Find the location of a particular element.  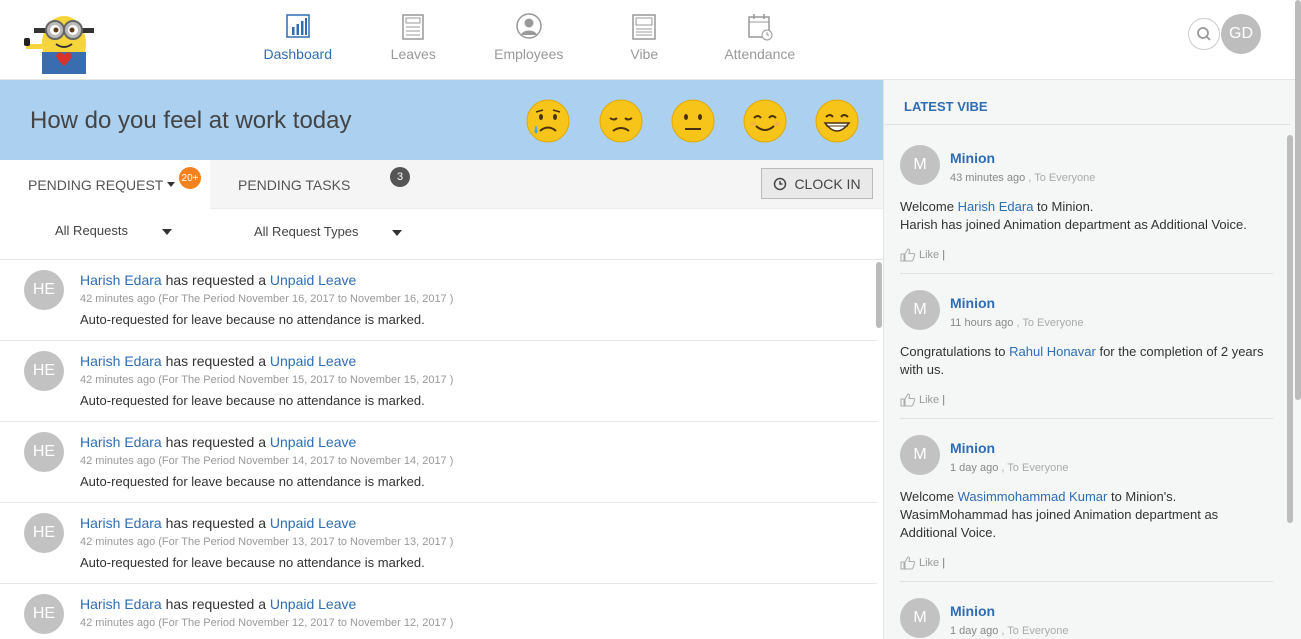

smile-emoji-icon is located at coordinates (765, 121).